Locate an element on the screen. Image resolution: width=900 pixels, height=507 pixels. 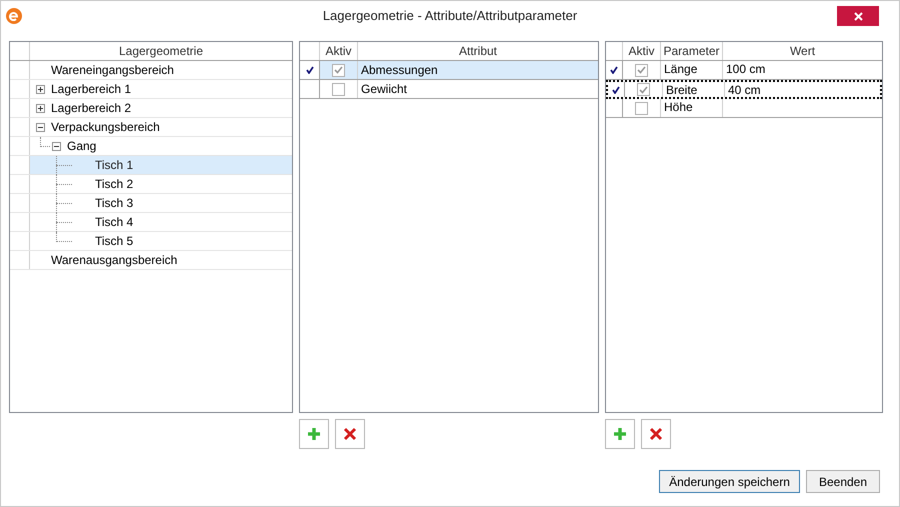
save-button: Änderungen speichern is located at coordinates (729, 481).